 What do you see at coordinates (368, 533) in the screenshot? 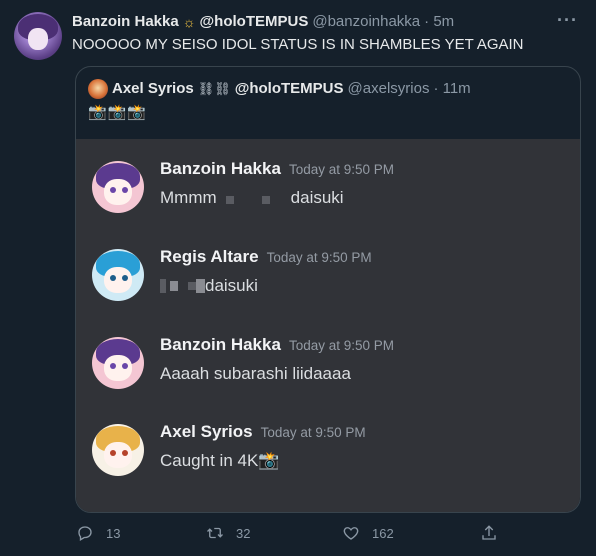
I see `like-button: 162` at bounding box center [368, 533].